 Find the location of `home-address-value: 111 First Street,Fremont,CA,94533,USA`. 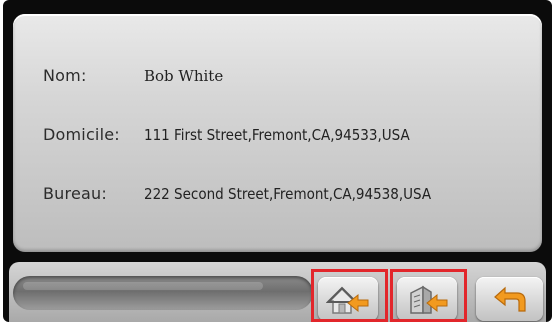

home-address-value: 111 First Street,Fremont,CA,94533,USA is located at coordinates (277, 135).